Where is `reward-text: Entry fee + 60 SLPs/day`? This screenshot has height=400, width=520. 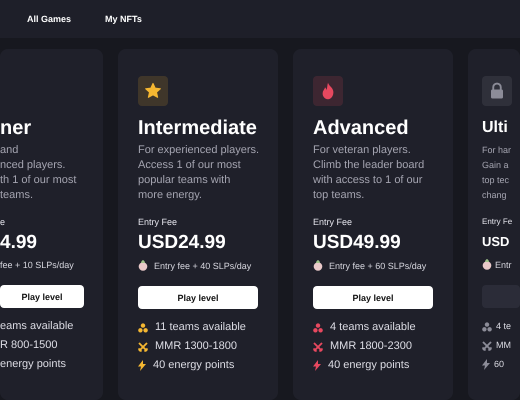 reward-text: Entry fee + 60 SLPs/day is located at coordinates (377, 265).